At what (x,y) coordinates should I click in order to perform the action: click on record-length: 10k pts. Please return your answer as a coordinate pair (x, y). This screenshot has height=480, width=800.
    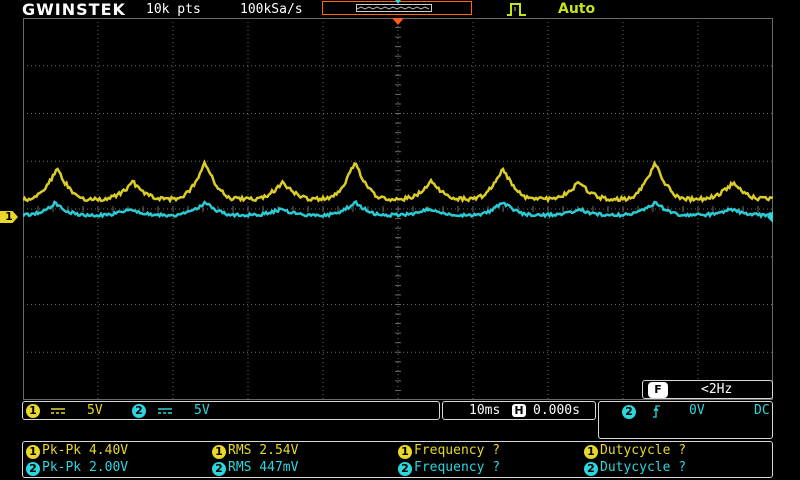
    Looking at the image, I should click on (173, 9).